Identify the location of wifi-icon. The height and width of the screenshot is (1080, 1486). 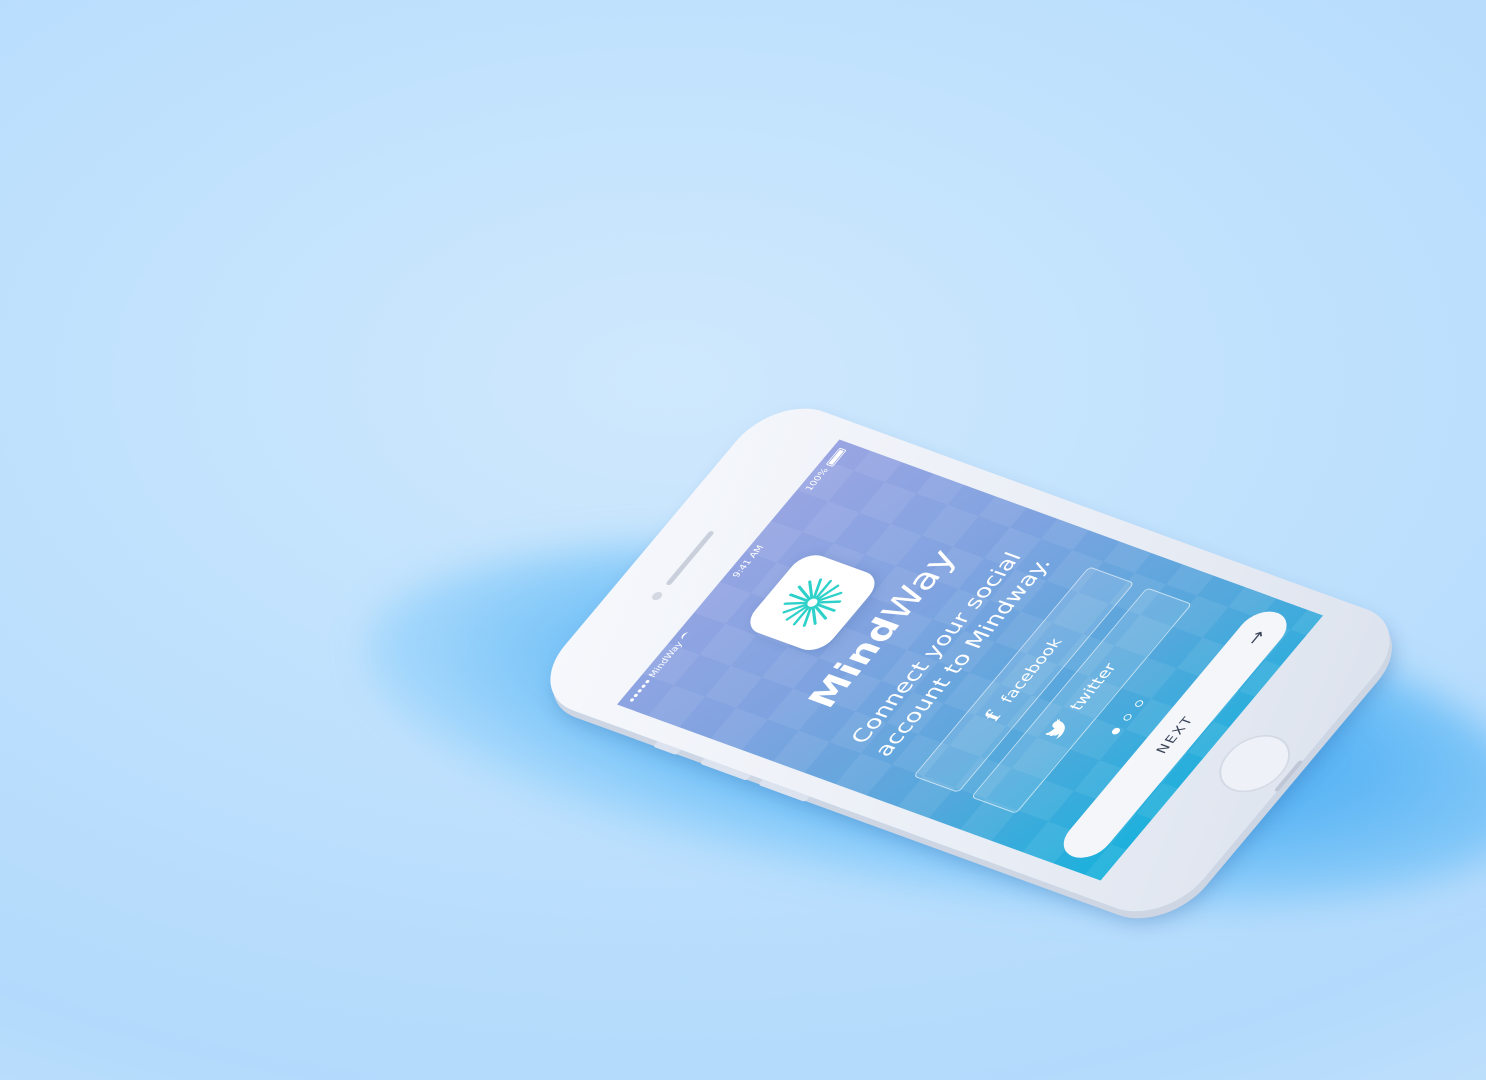
(686, 635).